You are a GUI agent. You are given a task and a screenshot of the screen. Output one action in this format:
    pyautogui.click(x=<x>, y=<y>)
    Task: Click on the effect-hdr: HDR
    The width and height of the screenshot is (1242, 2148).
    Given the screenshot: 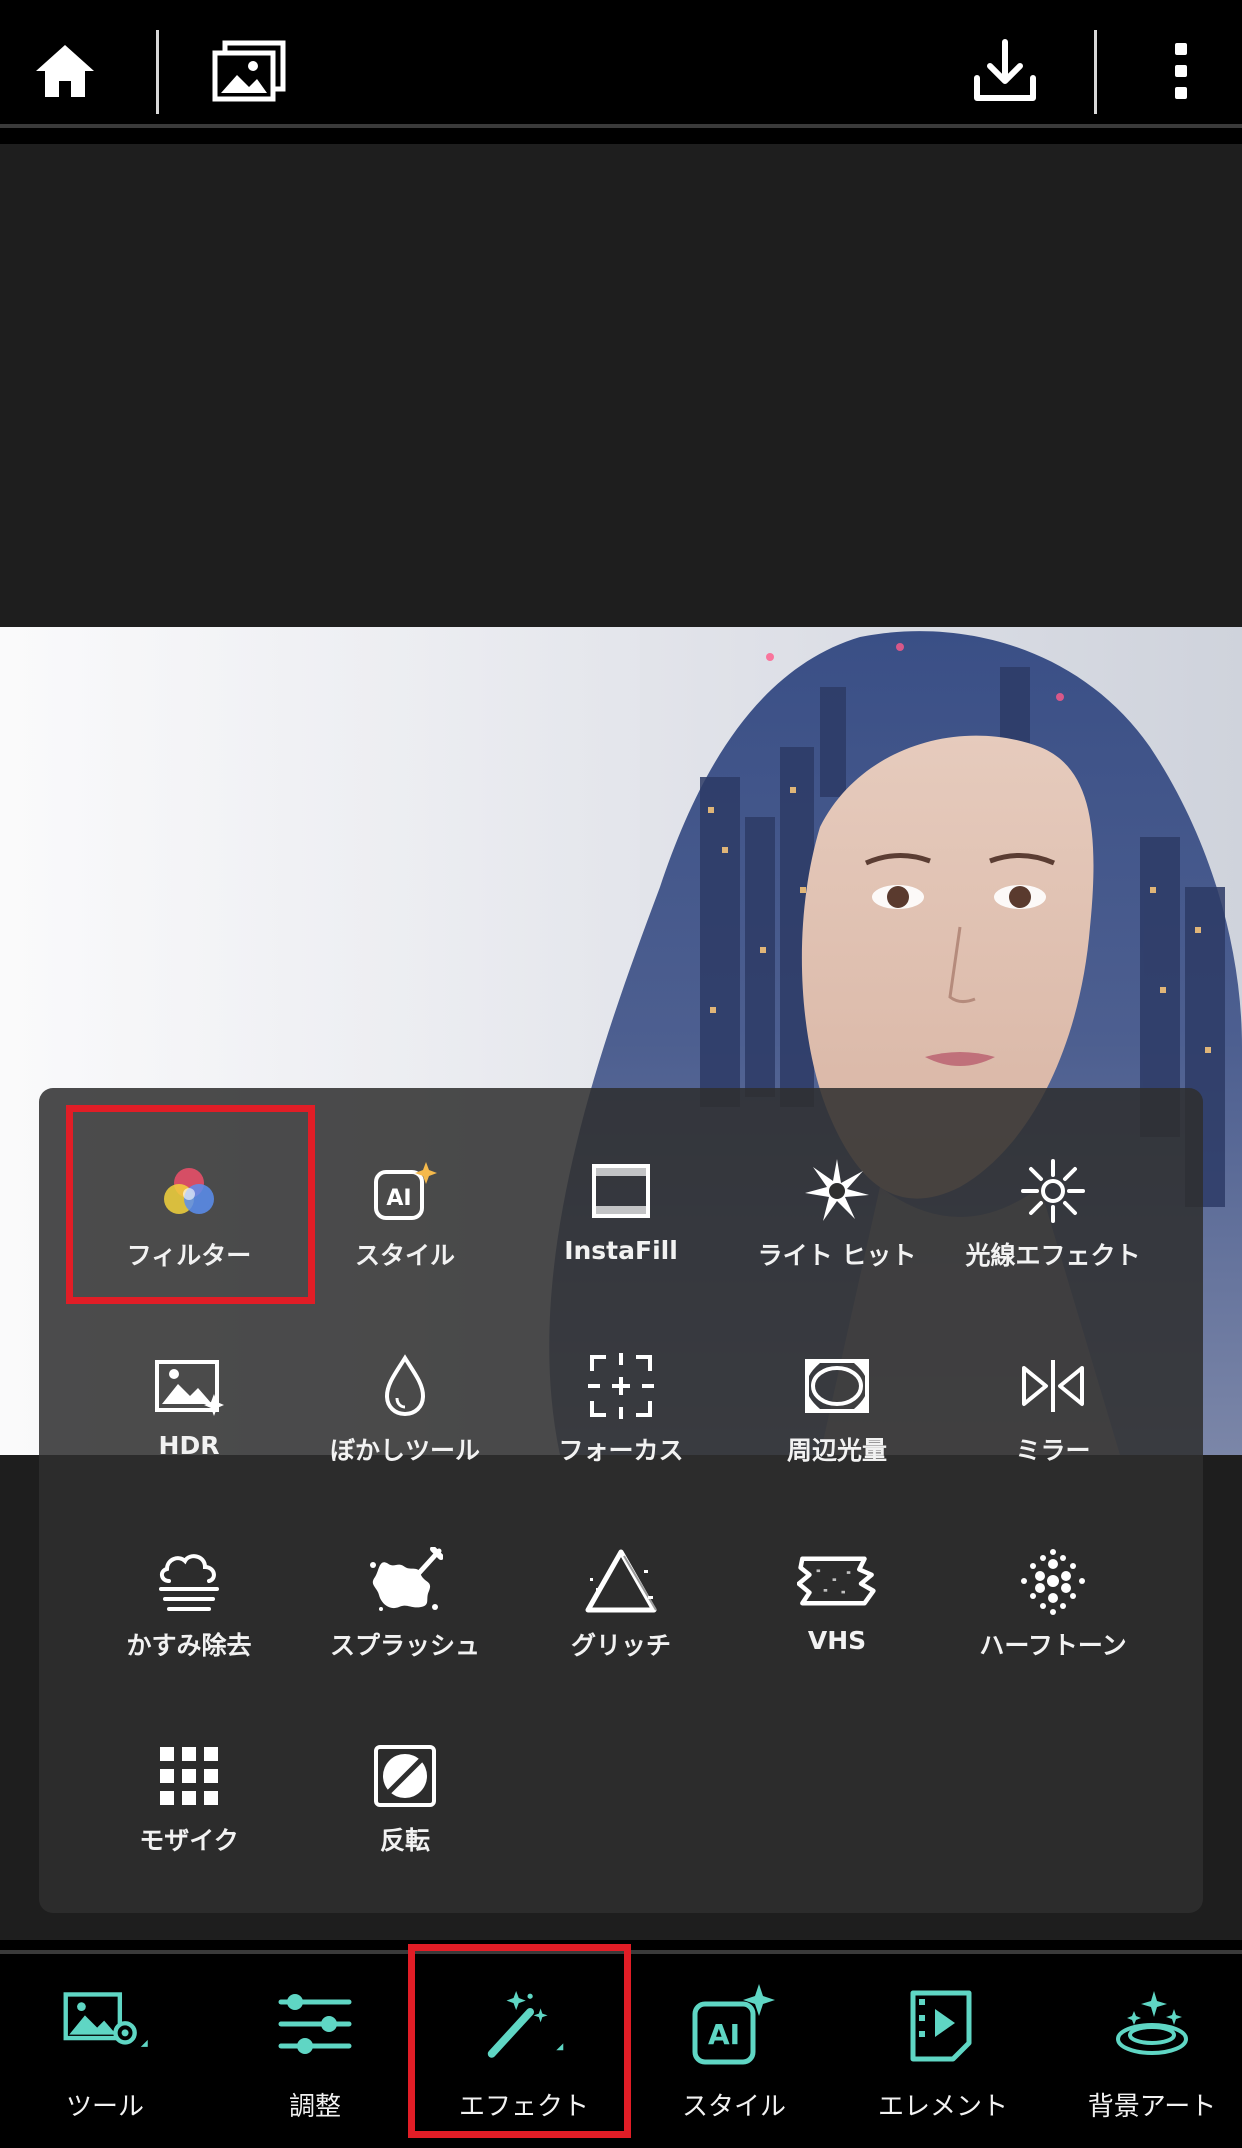 What is the action you would take?
    pyautogui.click(x=189, y=1398)
    